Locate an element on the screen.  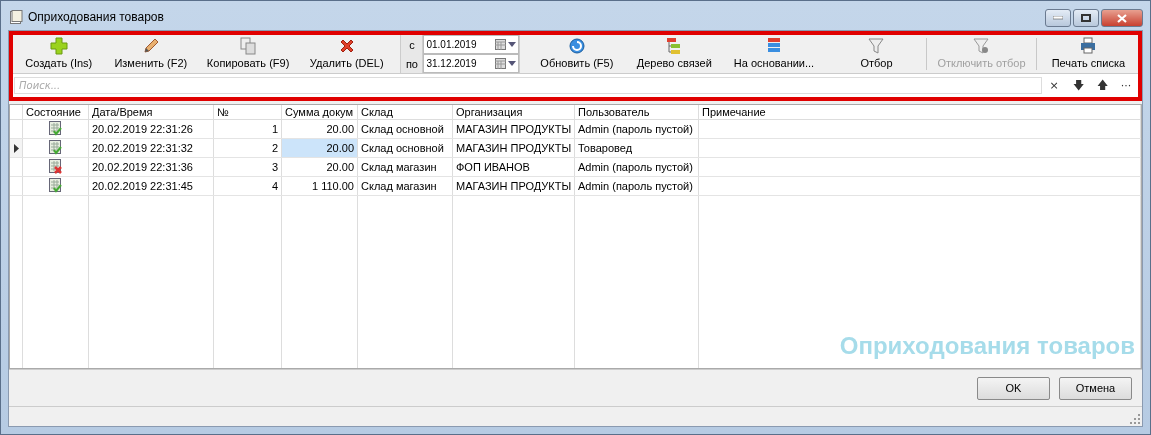
toolbar-button: Удалить (DEL) is located at coordinates (347, 54).